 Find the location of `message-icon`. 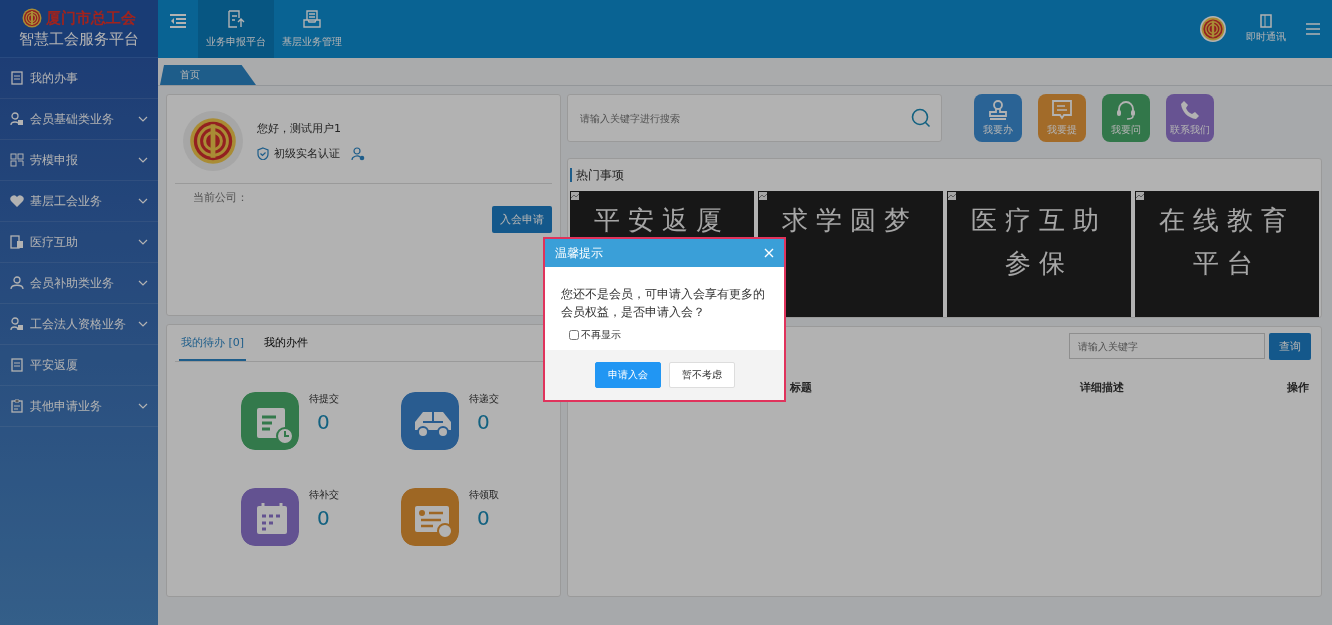

message-icon is located at coordinates (1062, 110).